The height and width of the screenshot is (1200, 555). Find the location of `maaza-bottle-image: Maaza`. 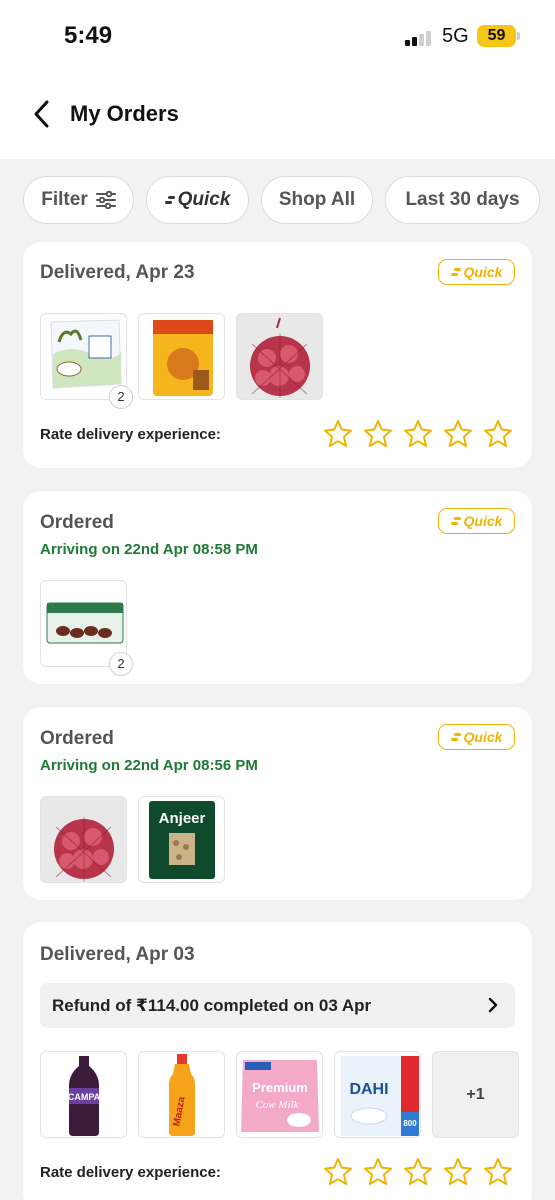

maaza-bottle-image: Maaza is located at coordinates (182, 1095).